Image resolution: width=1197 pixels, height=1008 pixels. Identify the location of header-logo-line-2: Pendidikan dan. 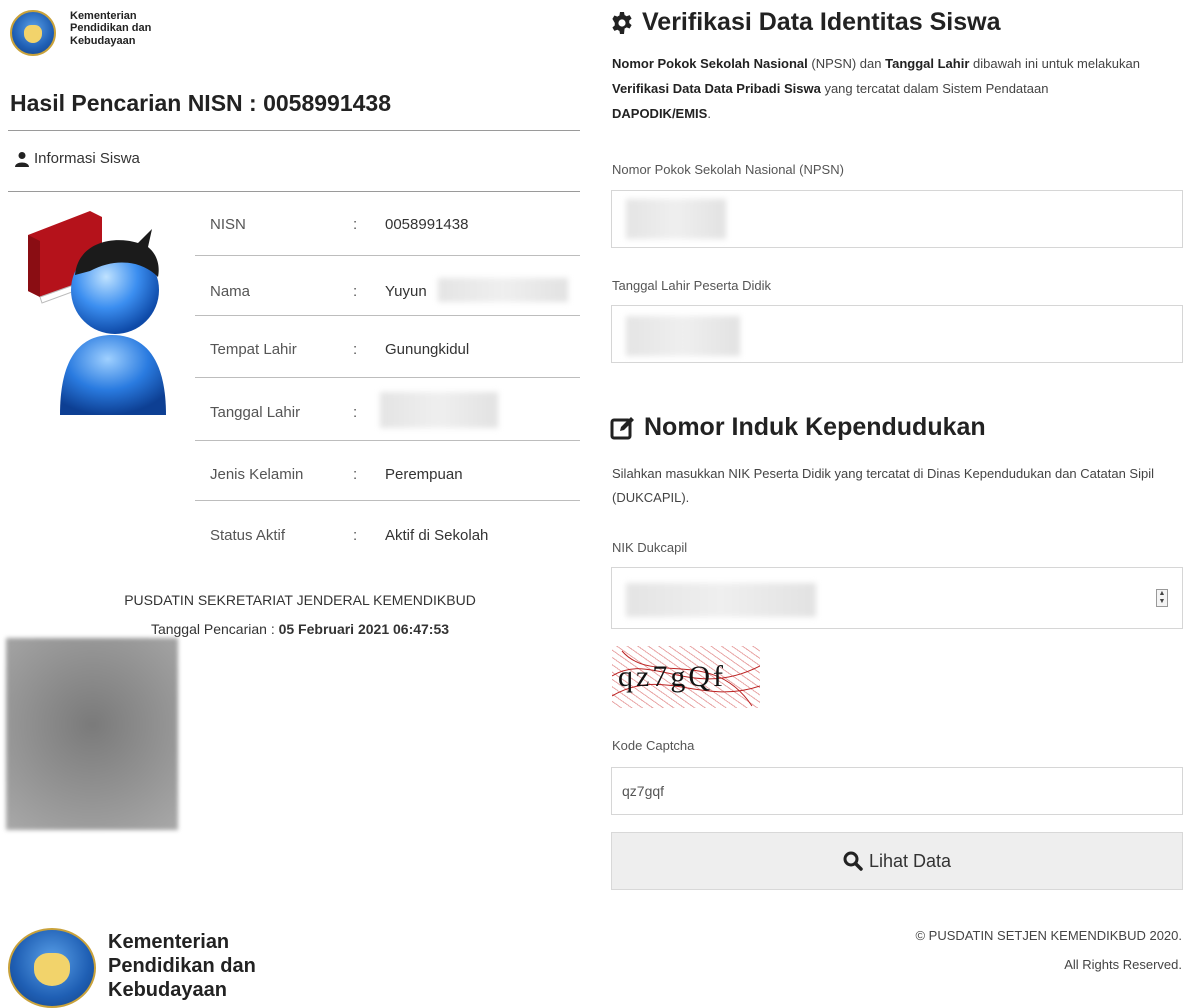
(111, 28).